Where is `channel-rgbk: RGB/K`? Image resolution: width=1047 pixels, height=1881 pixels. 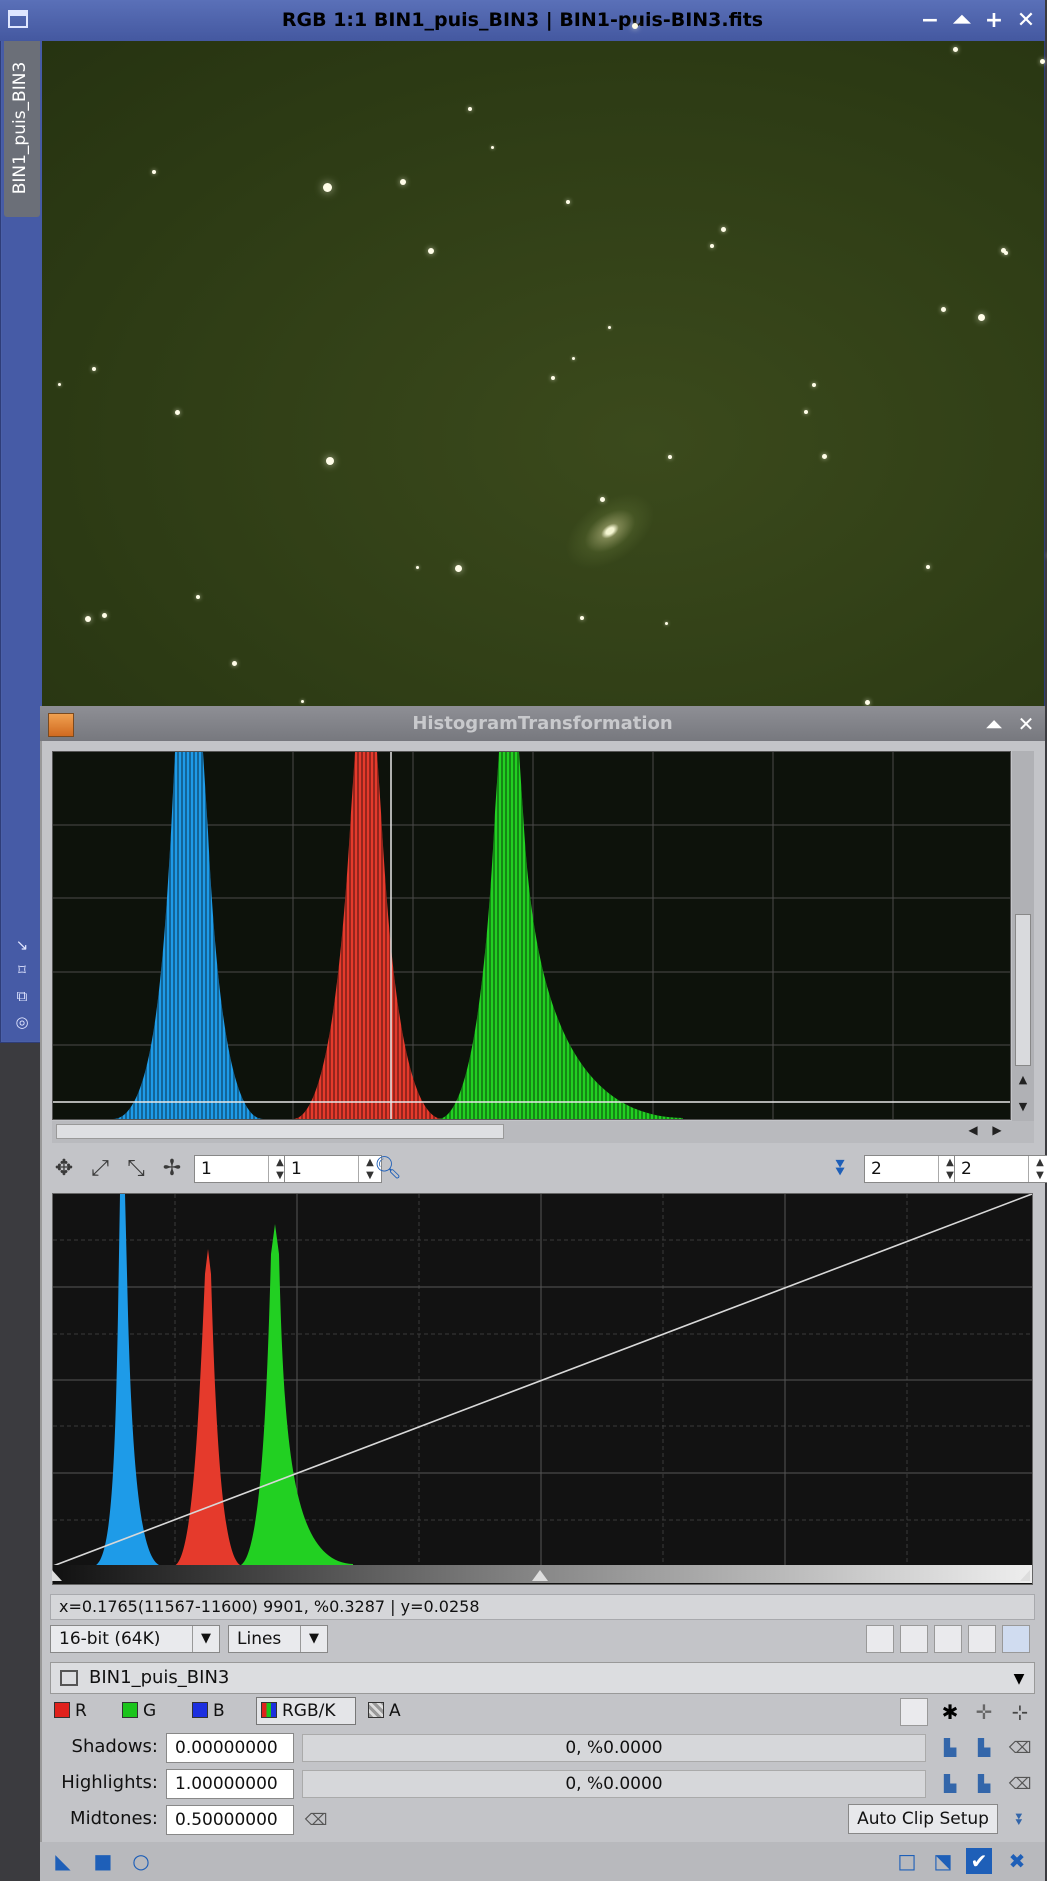 channel-rgbk: RGB/K is located at coordinates (306, 1711).